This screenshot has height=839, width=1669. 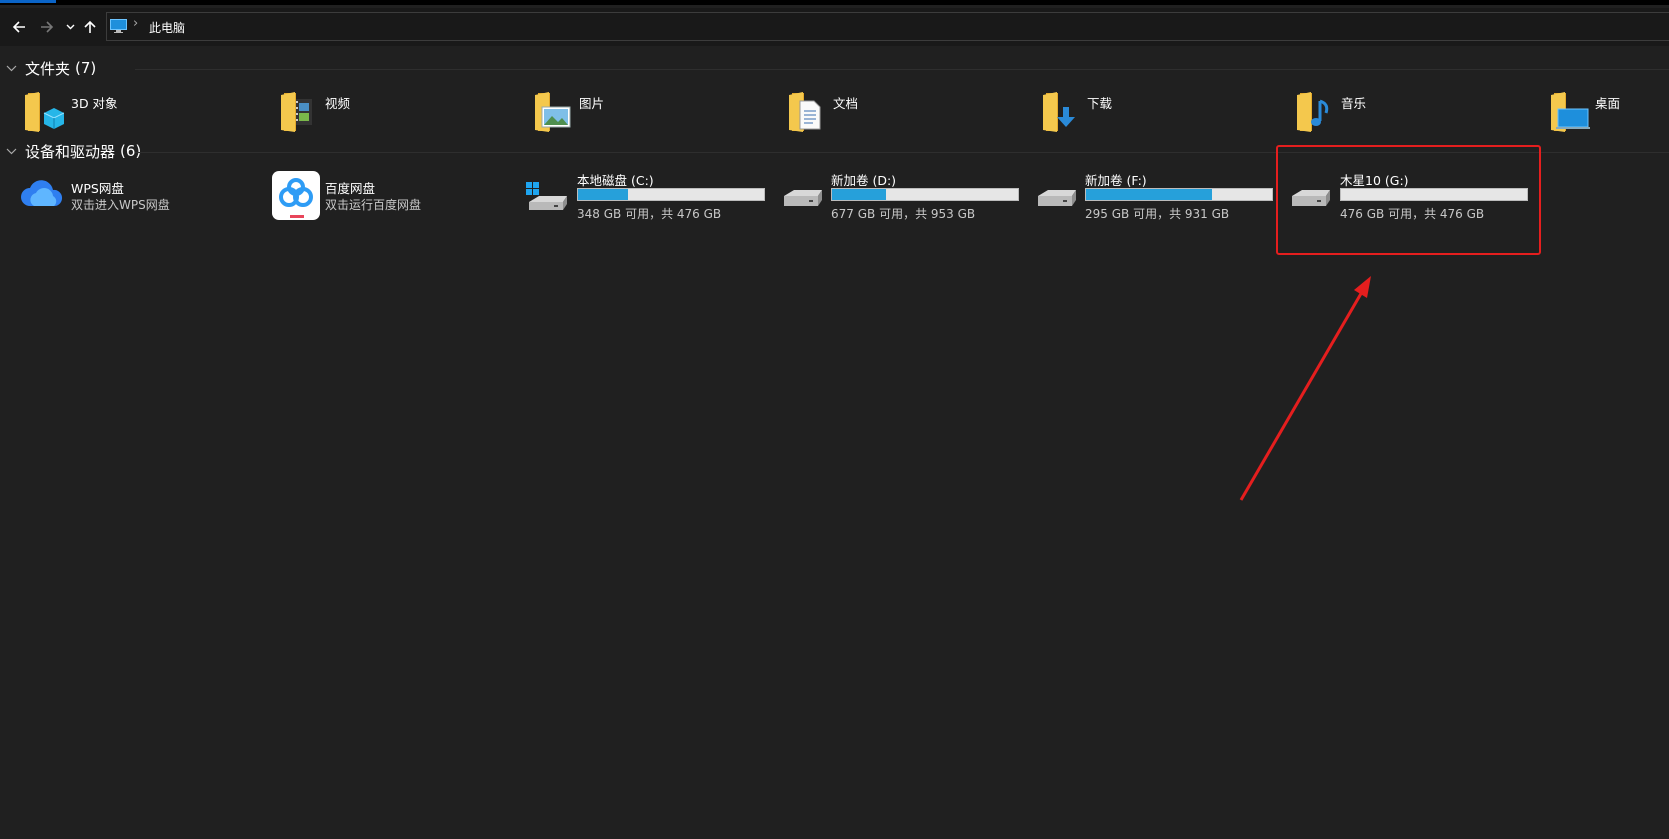 What do you see at coordinates (653, 115) in the screenshot?
I see `folder-pictures: 图片` at bounding box center [653, 115].